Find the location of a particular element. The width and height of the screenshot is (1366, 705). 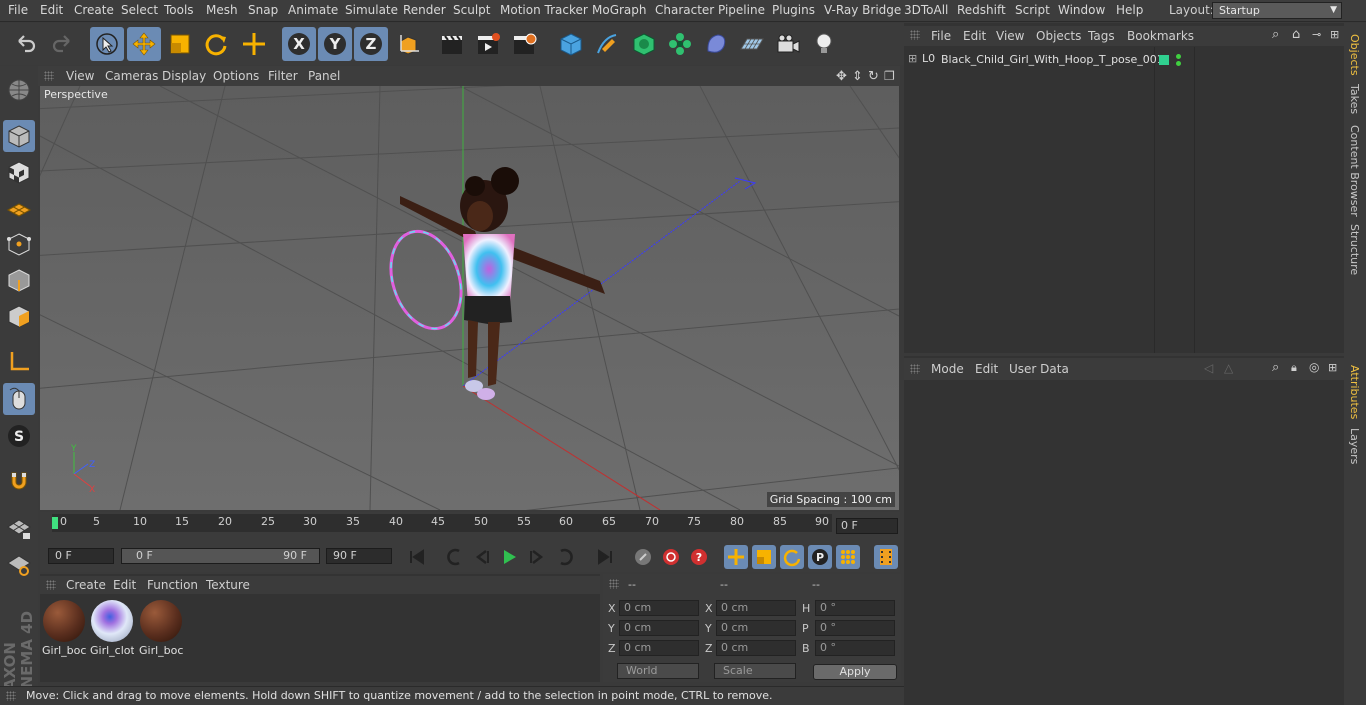

start-frame-field: 0 F is located at coordinates (81, 556).